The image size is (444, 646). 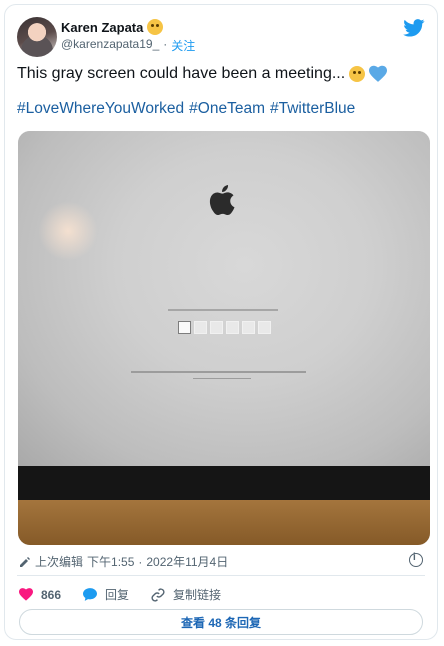 What do you see at coordinates (222, 378) in the screenshot?
I see `screen-info-link` at bounding box center [222, 378].